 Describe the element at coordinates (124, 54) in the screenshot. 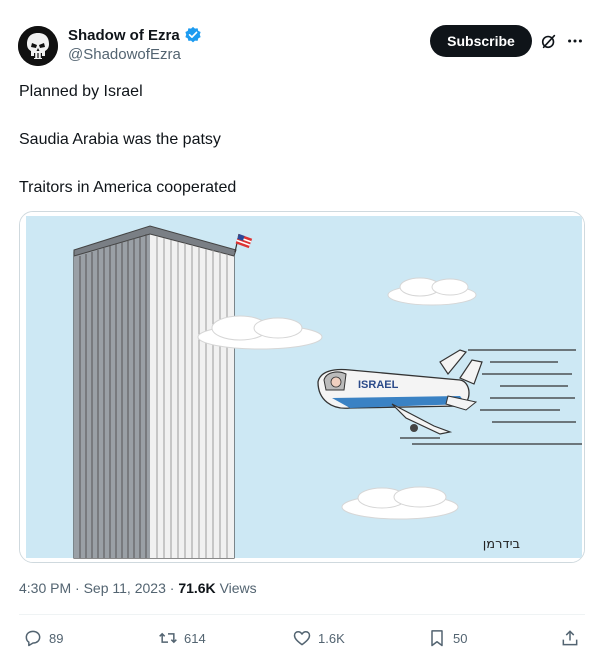

I see `handle: @ShadowofEzra` at that location.